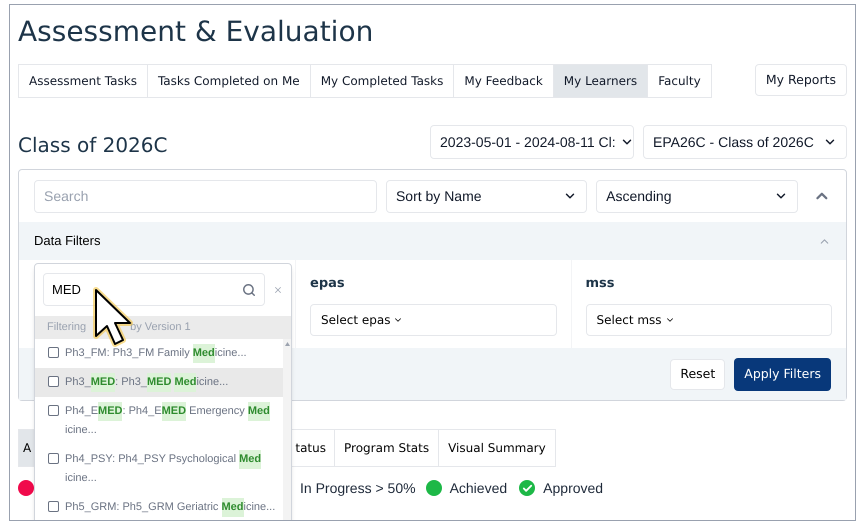 This screenshot has height=523, width=863. What do you see at coordinates (66, 328) in the screenshot?
I see `dropdown-header-text: Filtering` at bounding box center [66, 328].